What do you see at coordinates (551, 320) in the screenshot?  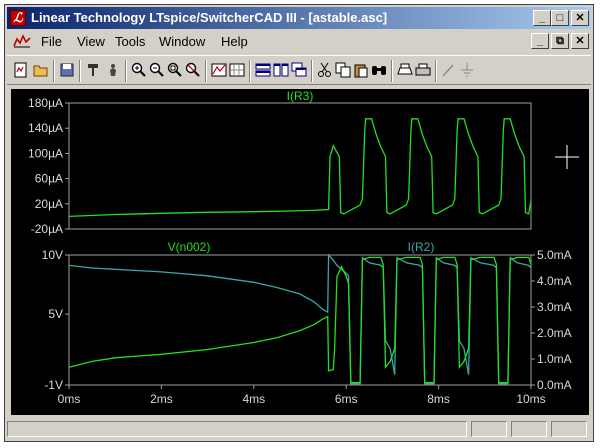 I see `bottom-pane-right-axis: 5.0mA 4.0mA 3.0mA 2.0mA 1.0mA 0.0mA` at bounding box center [551, 320].